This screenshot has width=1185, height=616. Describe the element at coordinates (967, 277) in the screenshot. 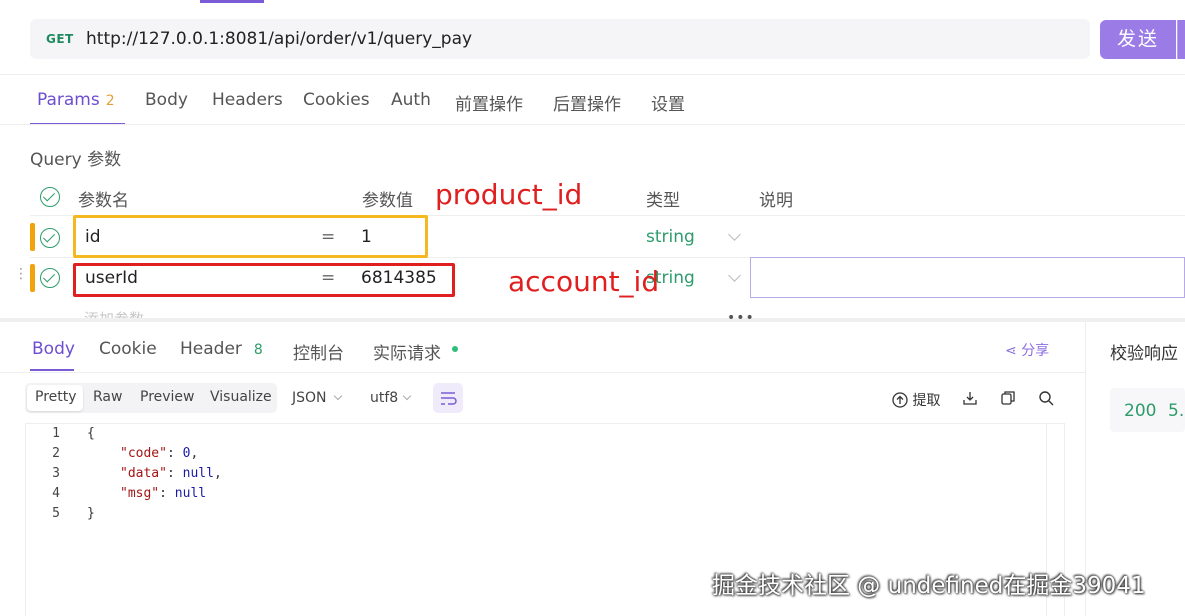

I see `param-desc-input` at that location.